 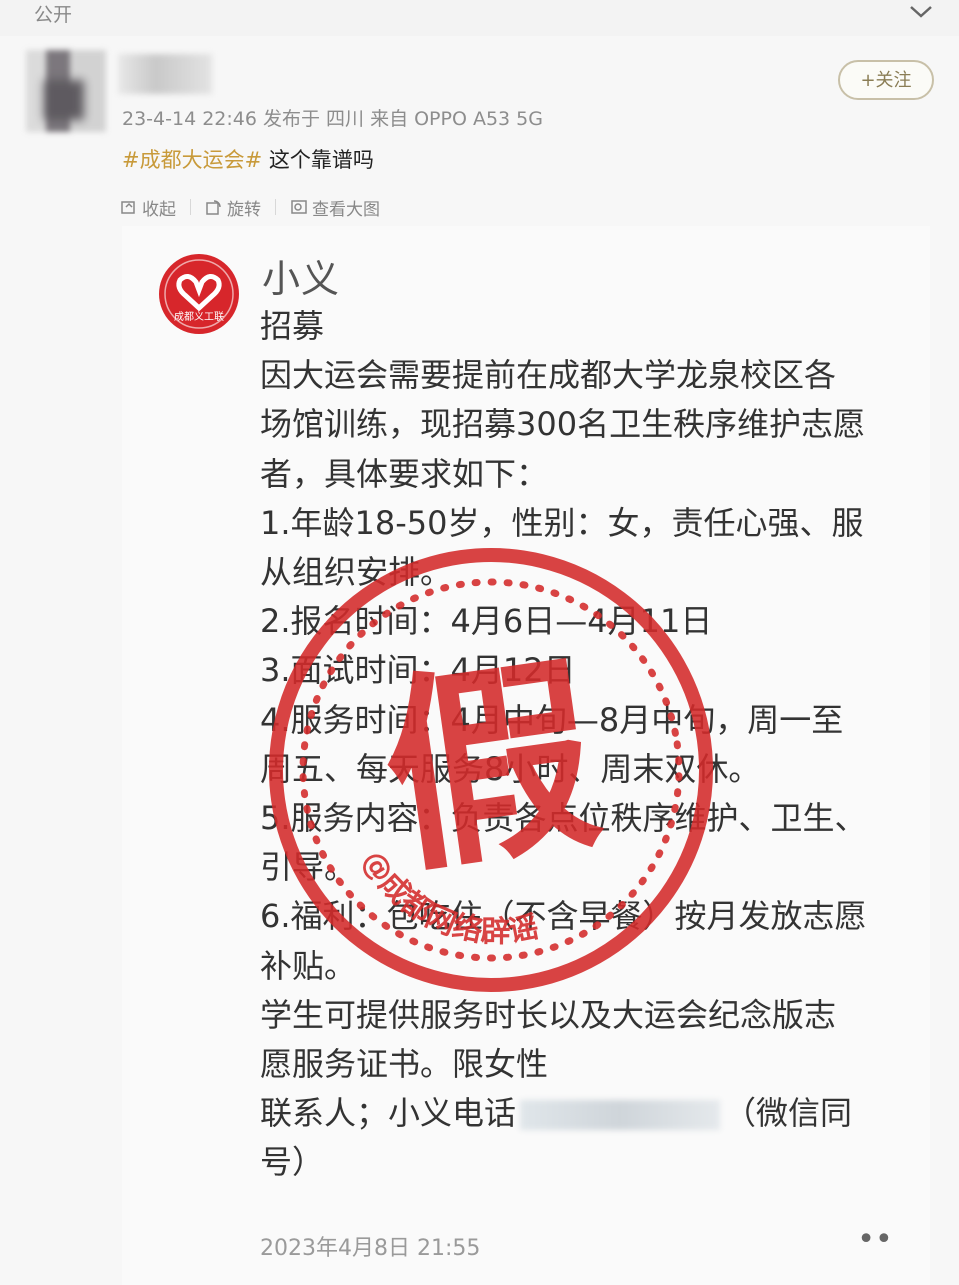 What do you see at coordinates (404, 473) in the screenshot?
I see `text-line: 者，具体要求如下：` at bounding box center [404, 473].